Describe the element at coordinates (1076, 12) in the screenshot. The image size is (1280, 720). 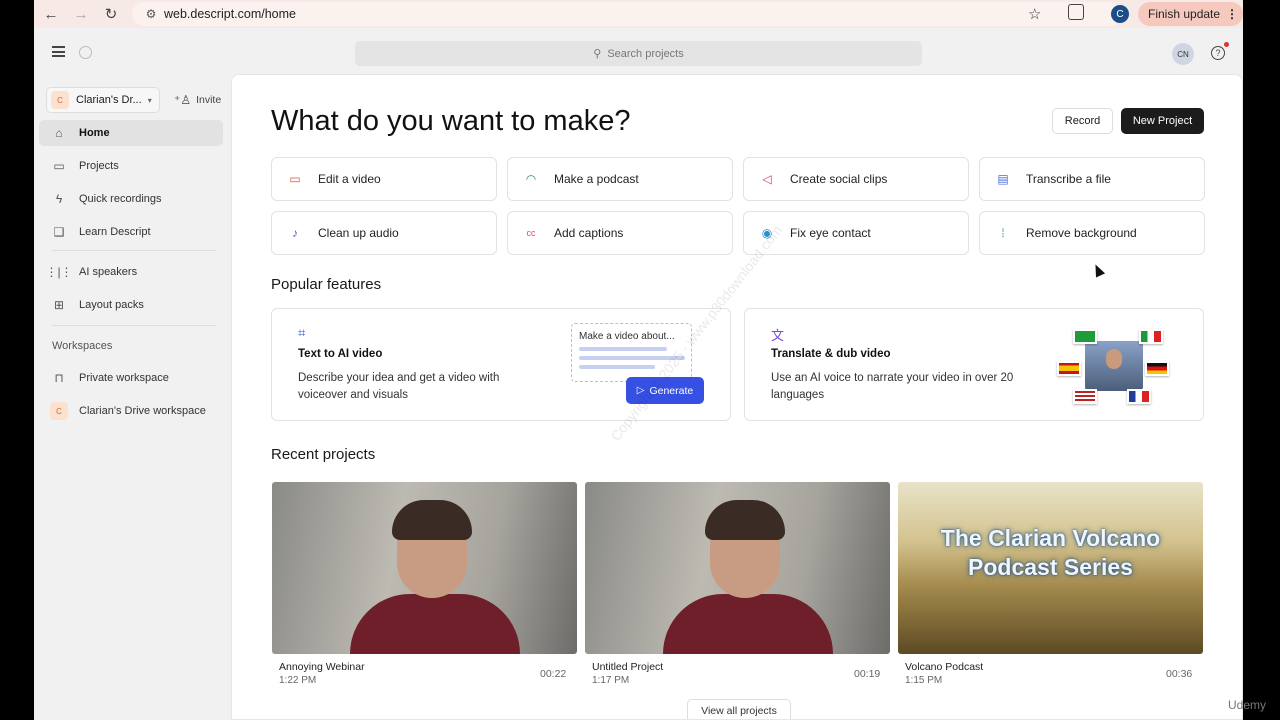
I see `extensions-icon` at that location.